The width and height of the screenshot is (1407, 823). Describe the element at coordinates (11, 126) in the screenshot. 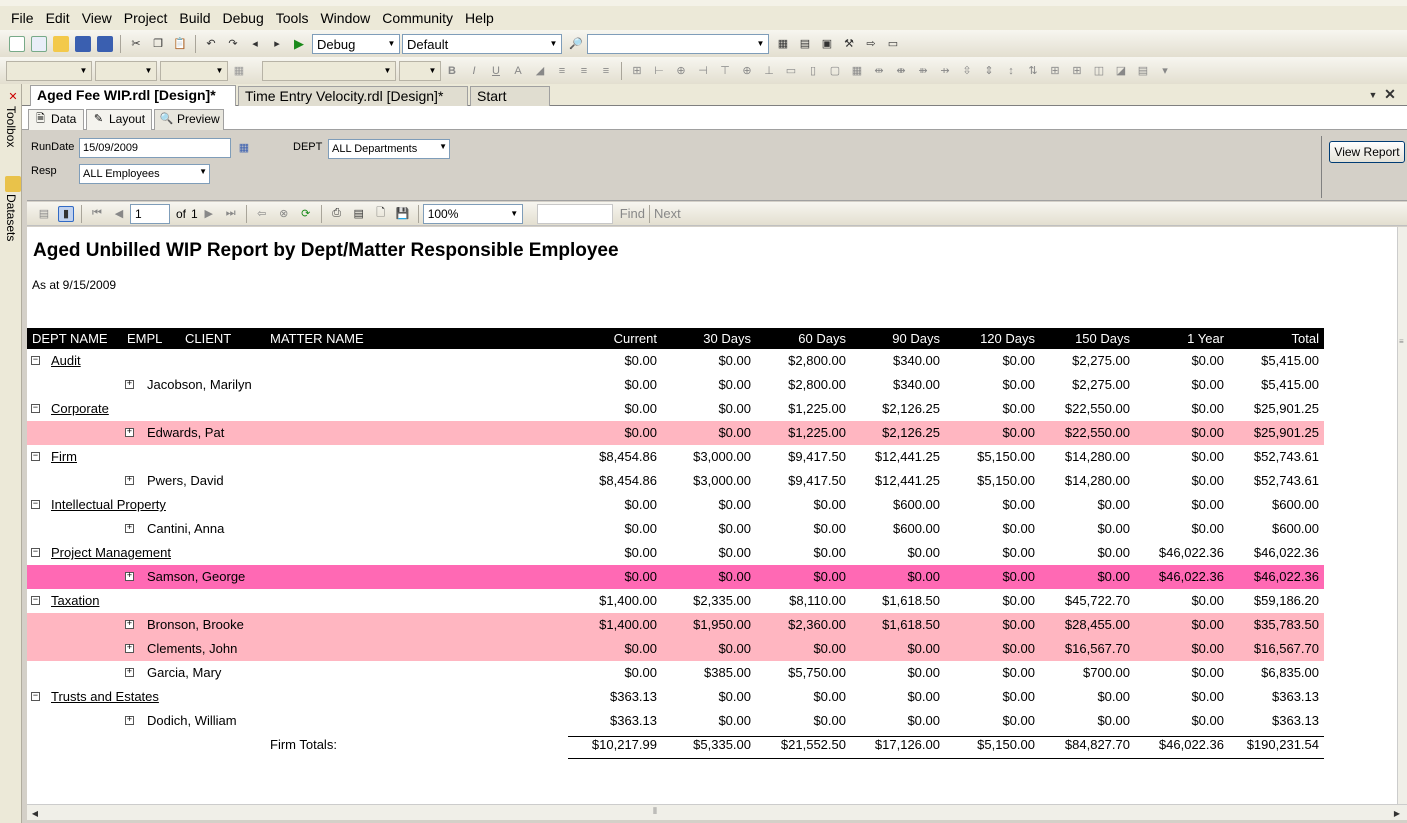

I see `toolbox-tab: Toolbox` at that location.